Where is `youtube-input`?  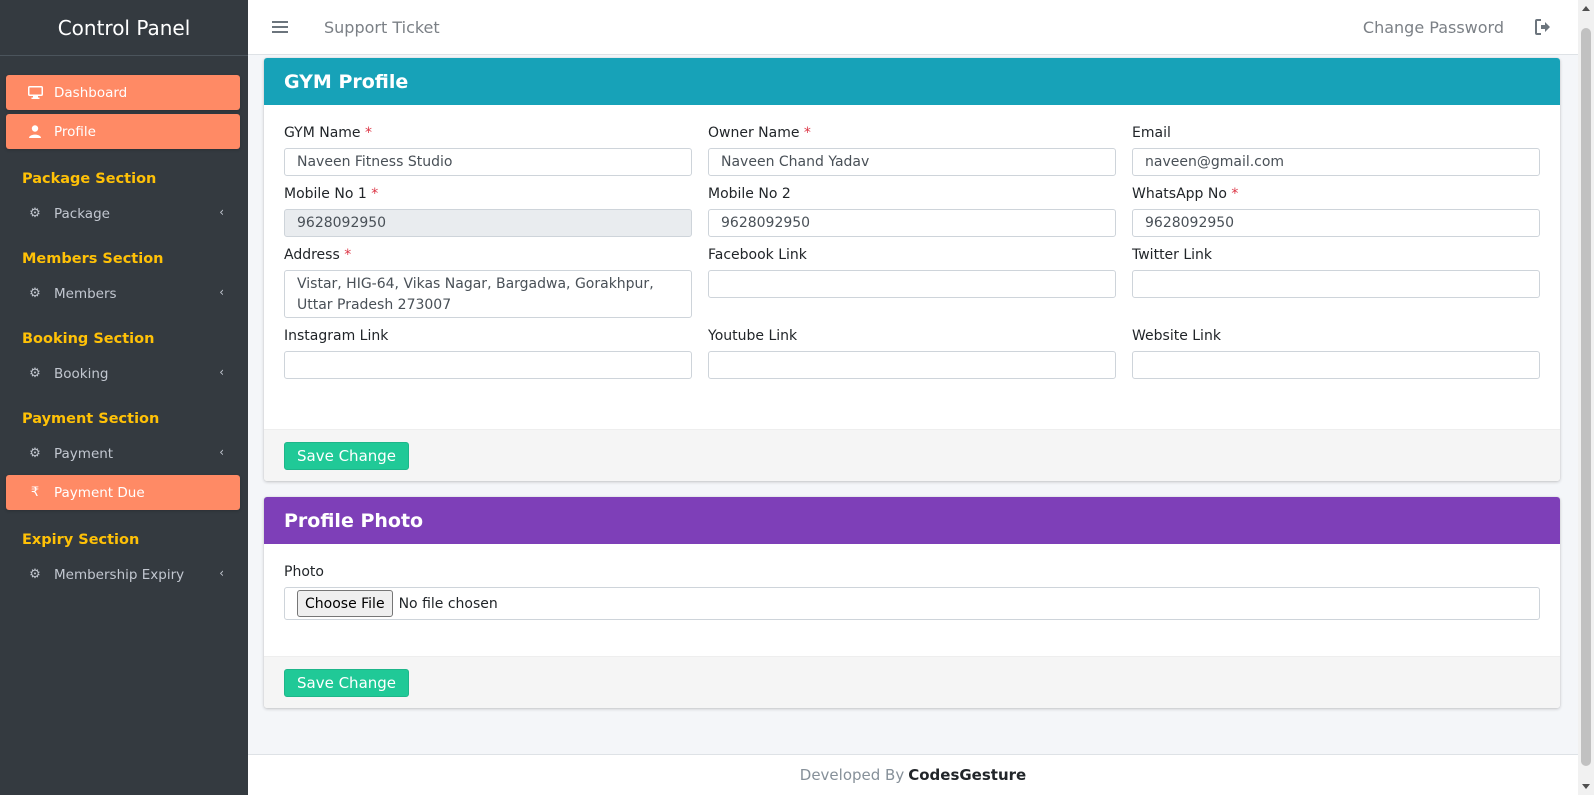 youtube-input is located at coordinates (912, 365).